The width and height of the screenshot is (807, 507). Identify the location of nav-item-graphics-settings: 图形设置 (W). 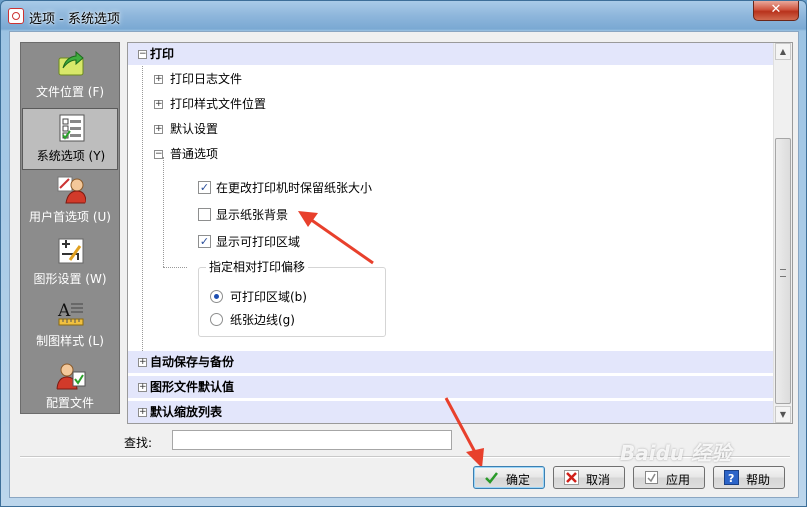
(70, 263).